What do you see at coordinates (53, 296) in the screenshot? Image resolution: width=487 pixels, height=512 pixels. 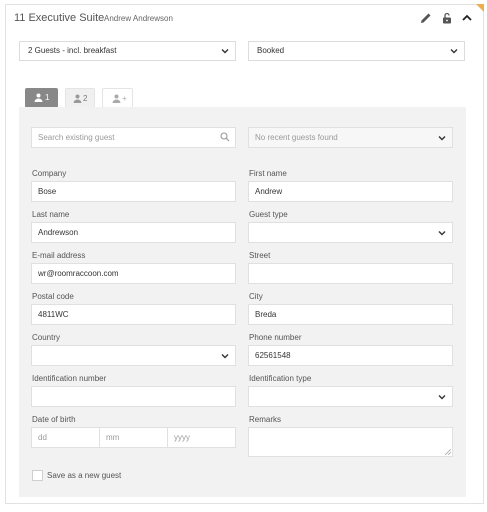 I see `postal-code-label: Postal code` at bounding box center [53, 296].